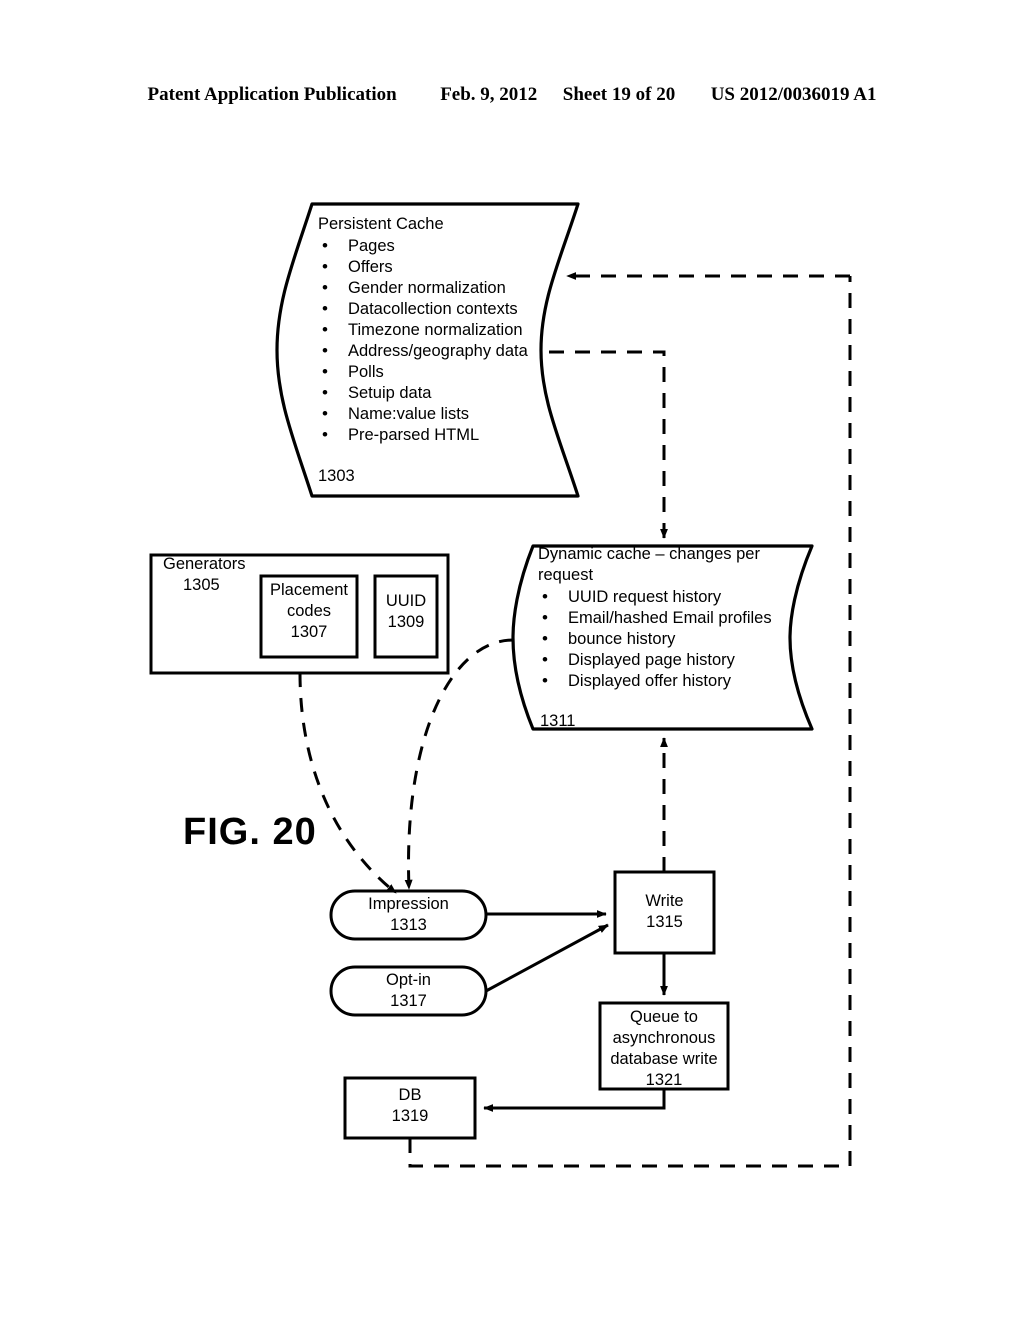 Image resolution: width=1024 pixels, height=1320 pixels. Describe the element at coordinates (664, 1038) in the screenshot. I see `queue-line-2: asynchronous` at that location.